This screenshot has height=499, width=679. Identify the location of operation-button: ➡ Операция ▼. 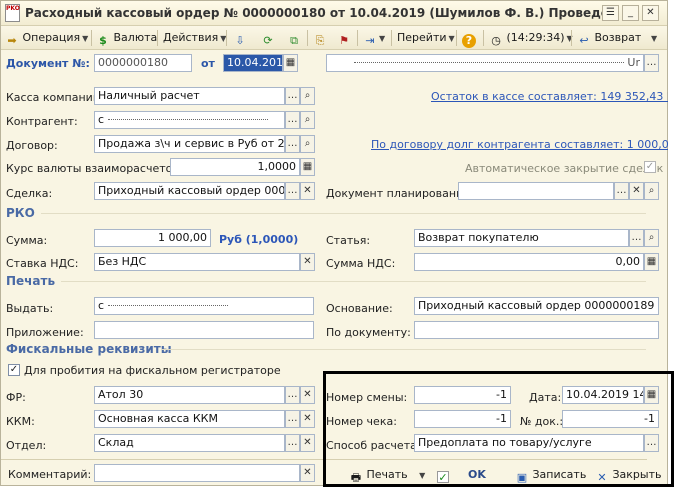
(46, 38).